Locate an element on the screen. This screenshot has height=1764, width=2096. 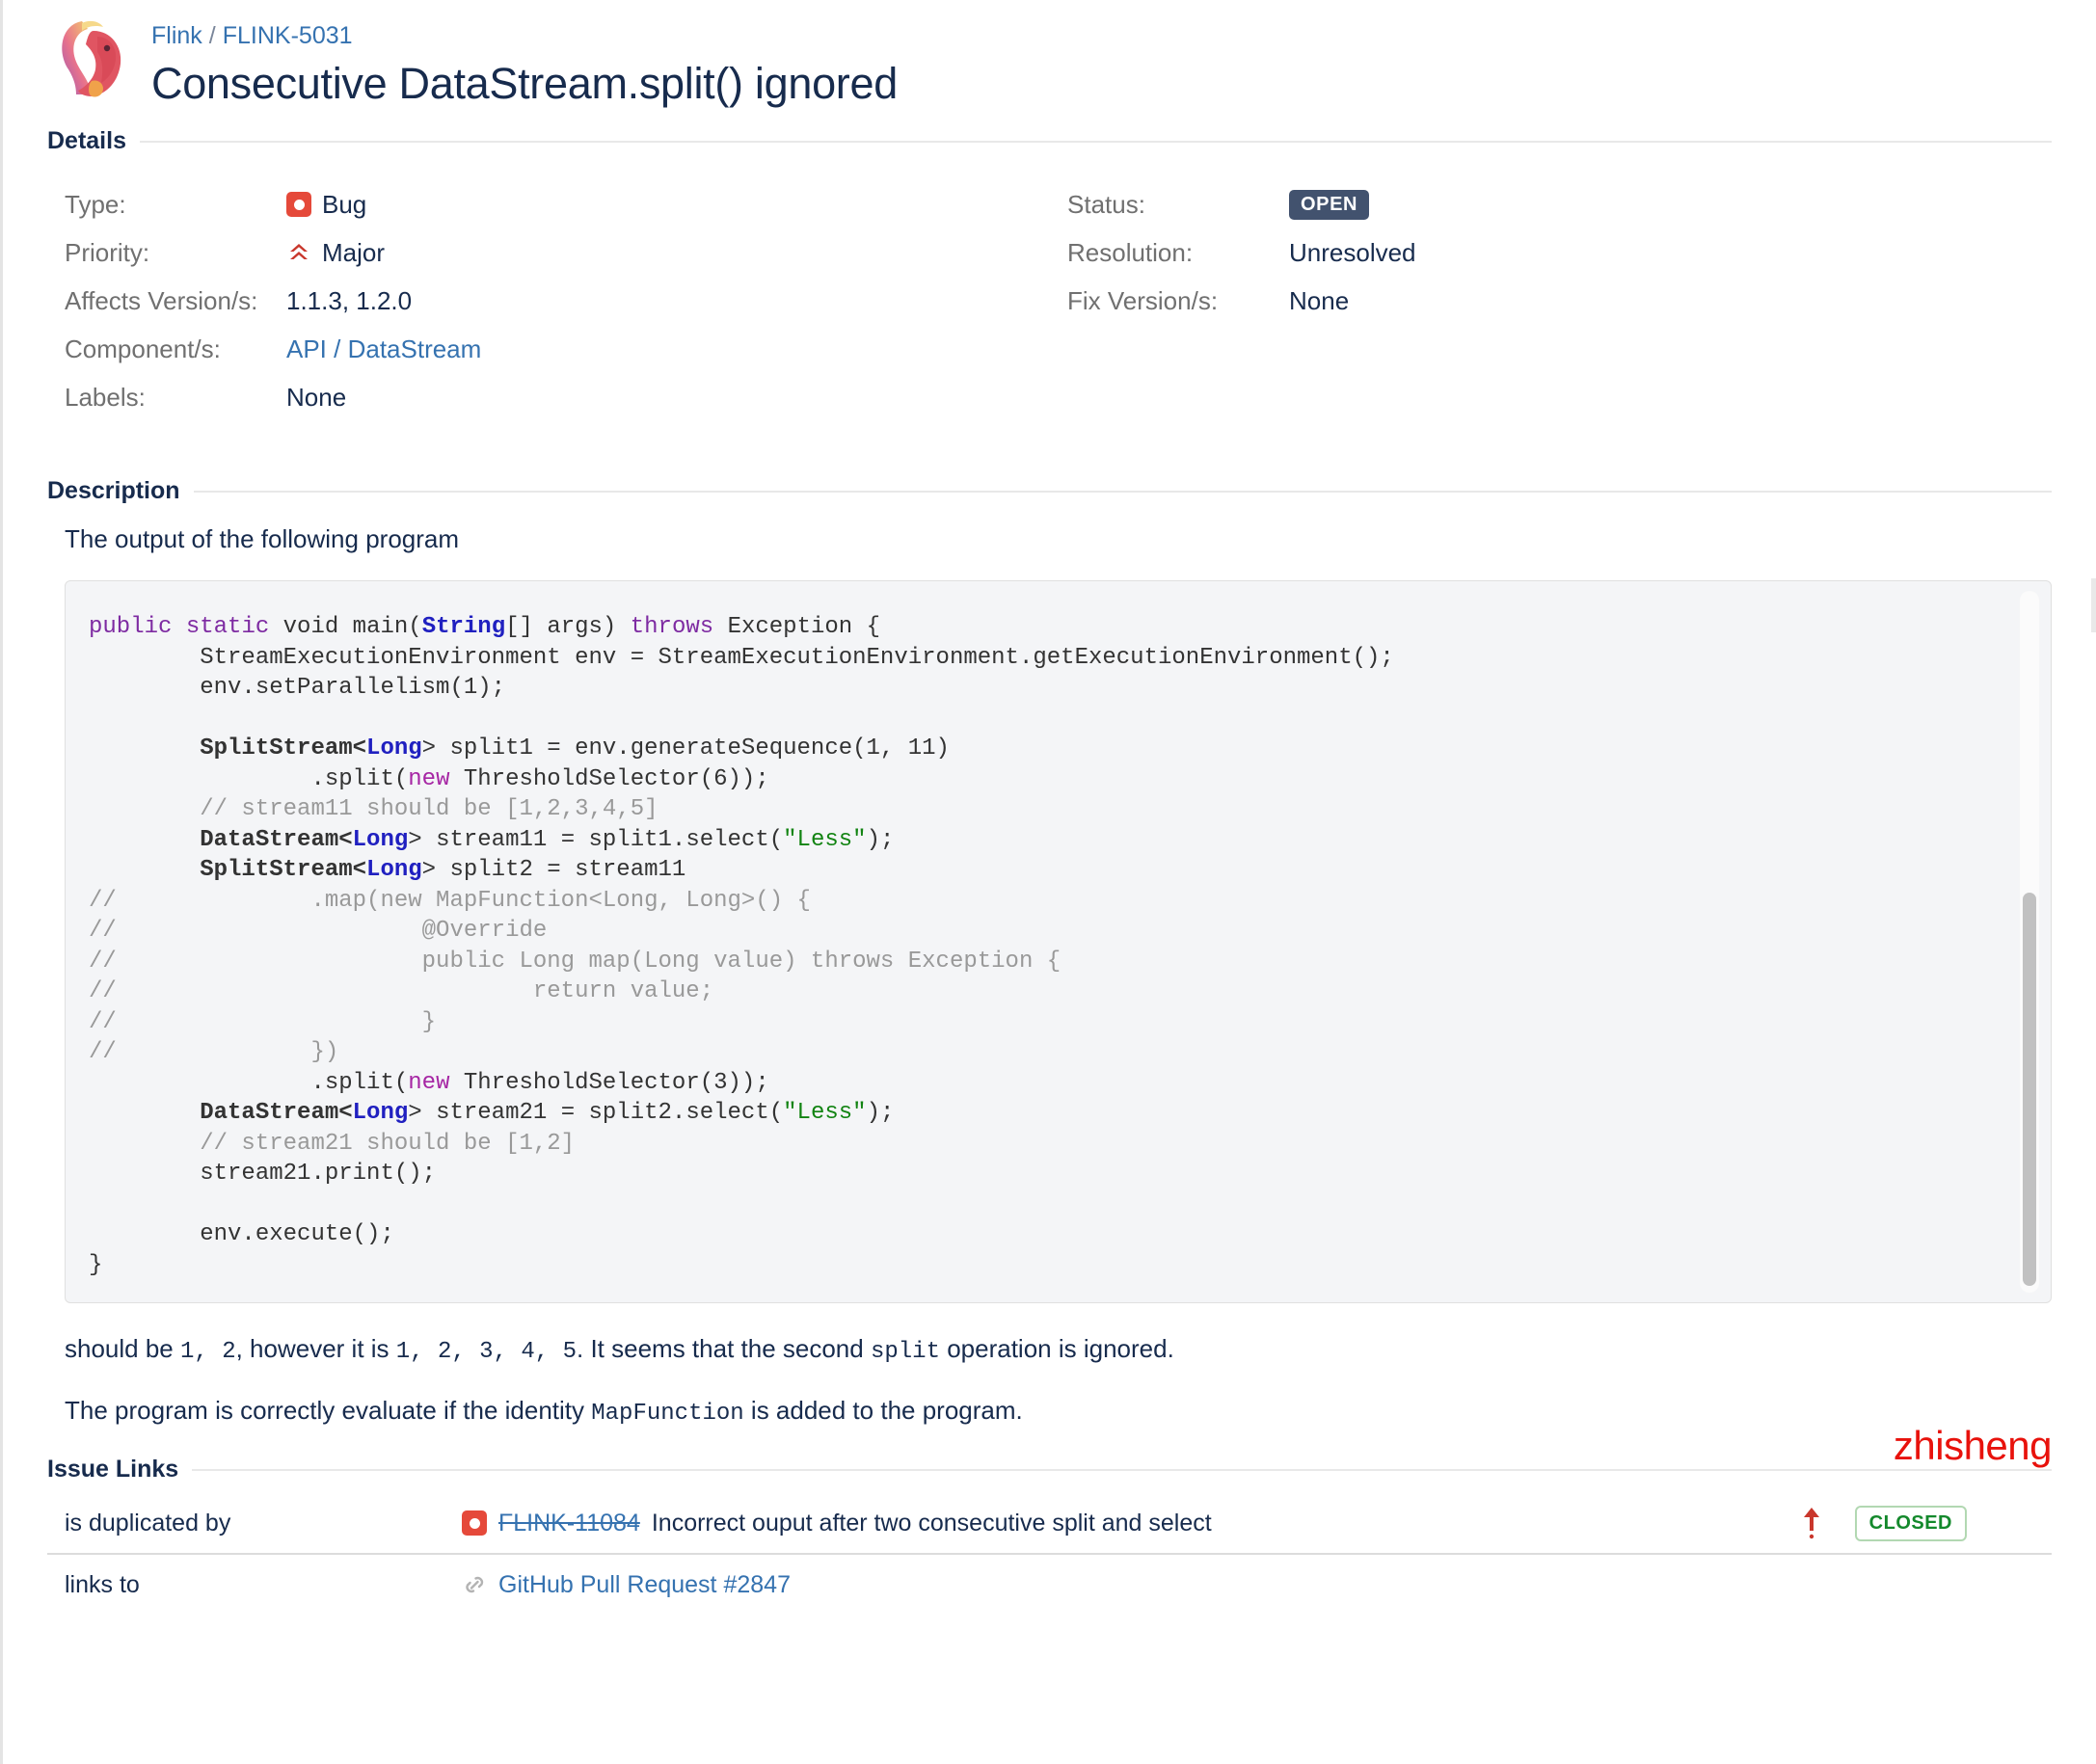
detail-label-affects-version: Affects Version/s: is located at coordinates (161, 300).